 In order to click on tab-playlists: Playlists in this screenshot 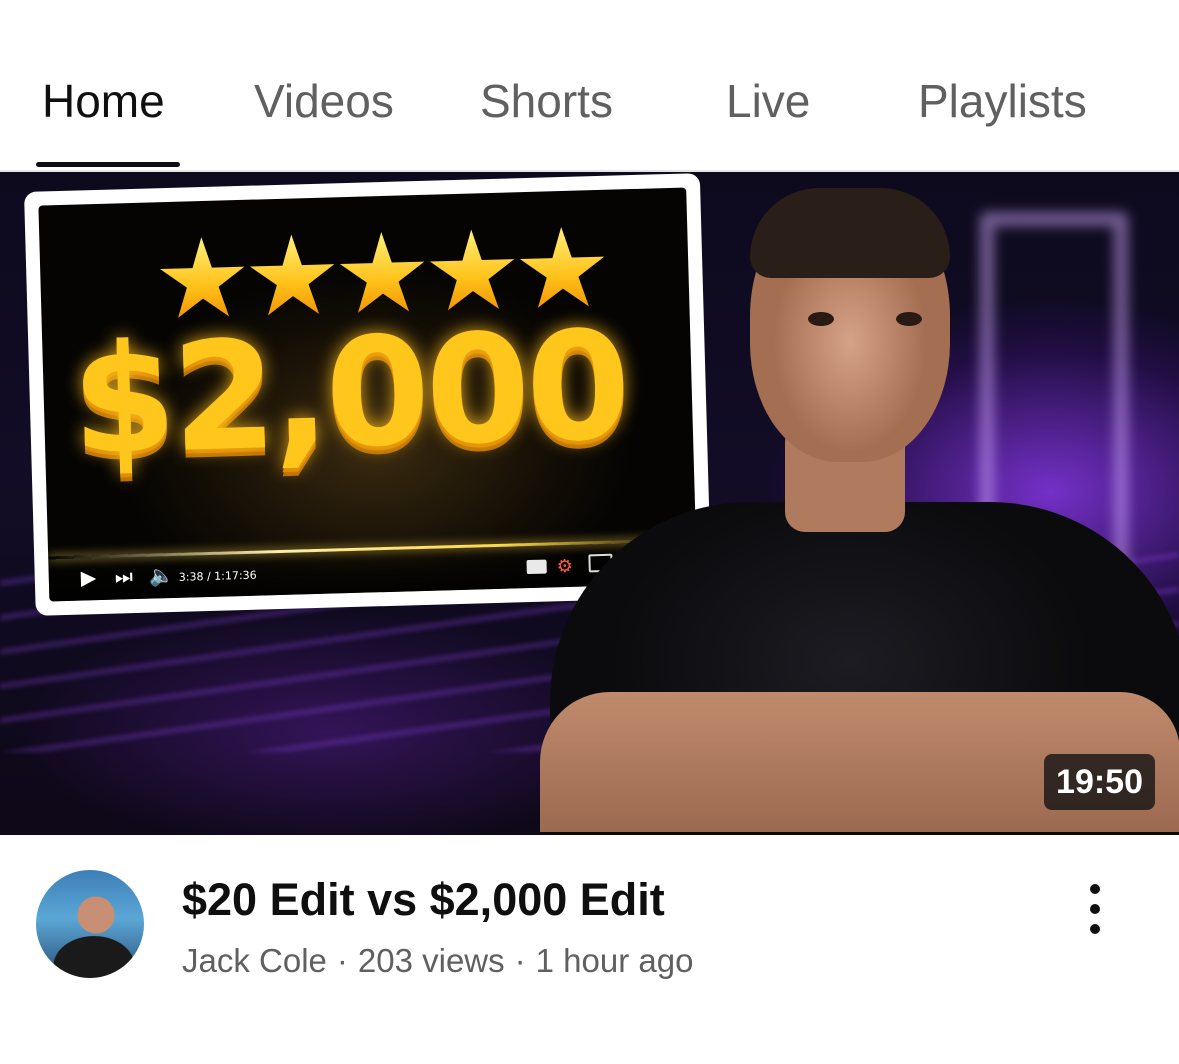, I will do `click(1002, 101)`.